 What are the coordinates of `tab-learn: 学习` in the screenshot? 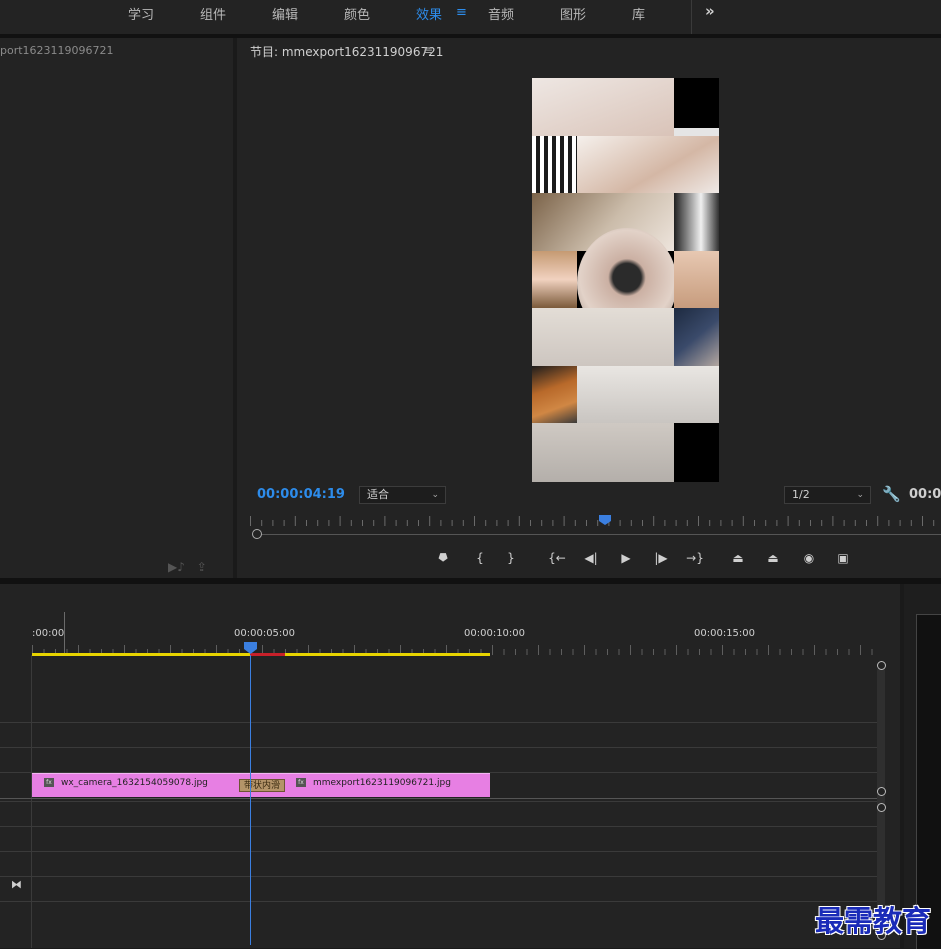 It's located at (141, 13).